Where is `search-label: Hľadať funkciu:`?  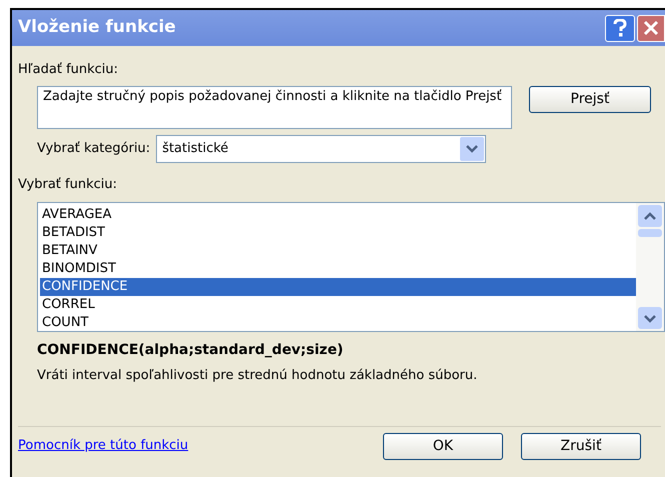
search-label: Hľadať funkciu: is located at coordinates (69, 70).